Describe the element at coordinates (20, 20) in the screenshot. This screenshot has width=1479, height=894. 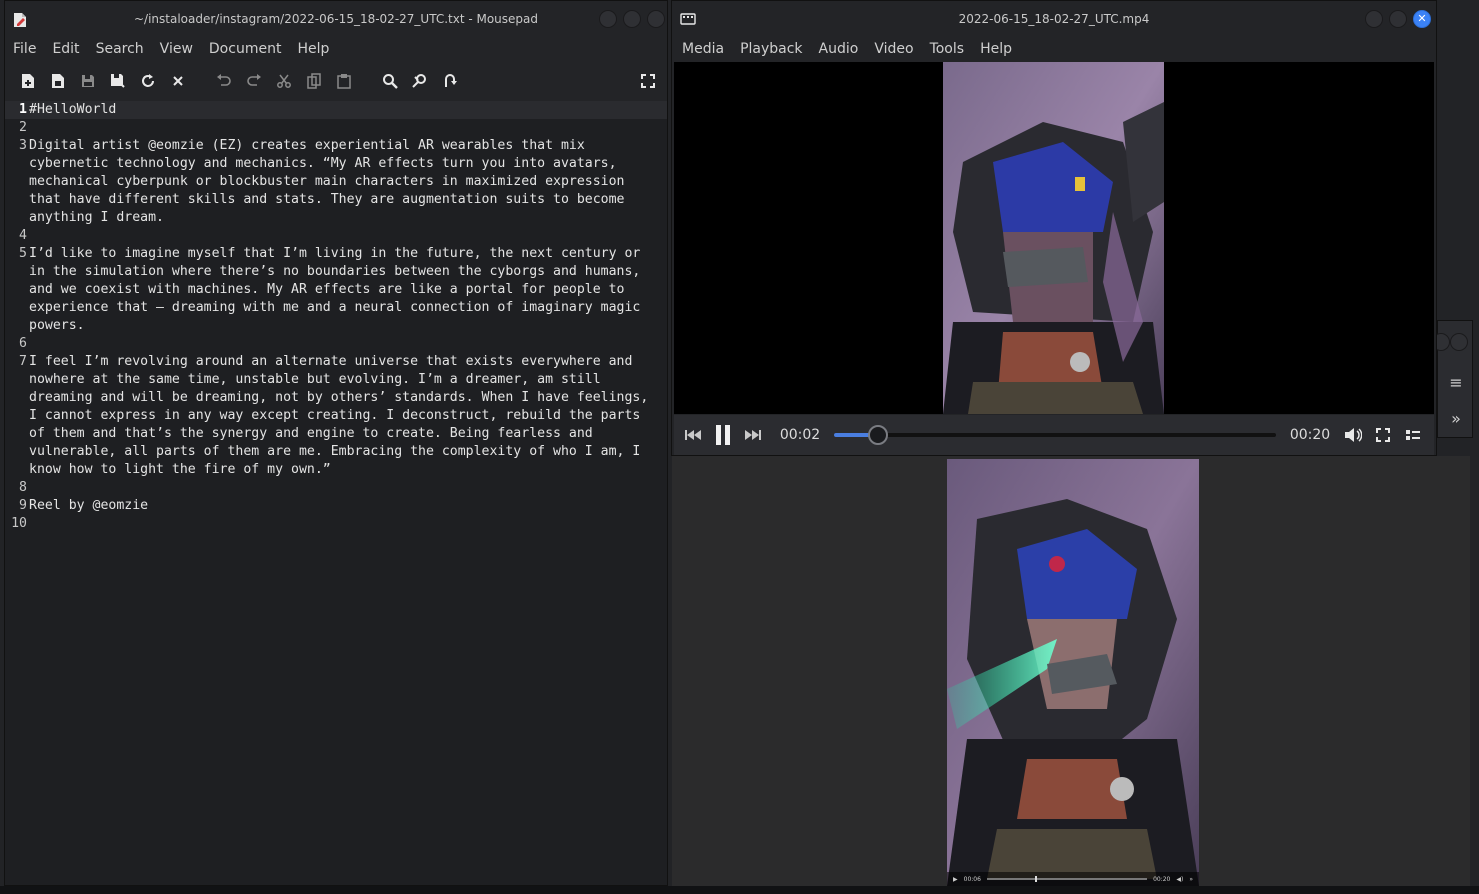
I see `mousepad-app-icon` at that location.